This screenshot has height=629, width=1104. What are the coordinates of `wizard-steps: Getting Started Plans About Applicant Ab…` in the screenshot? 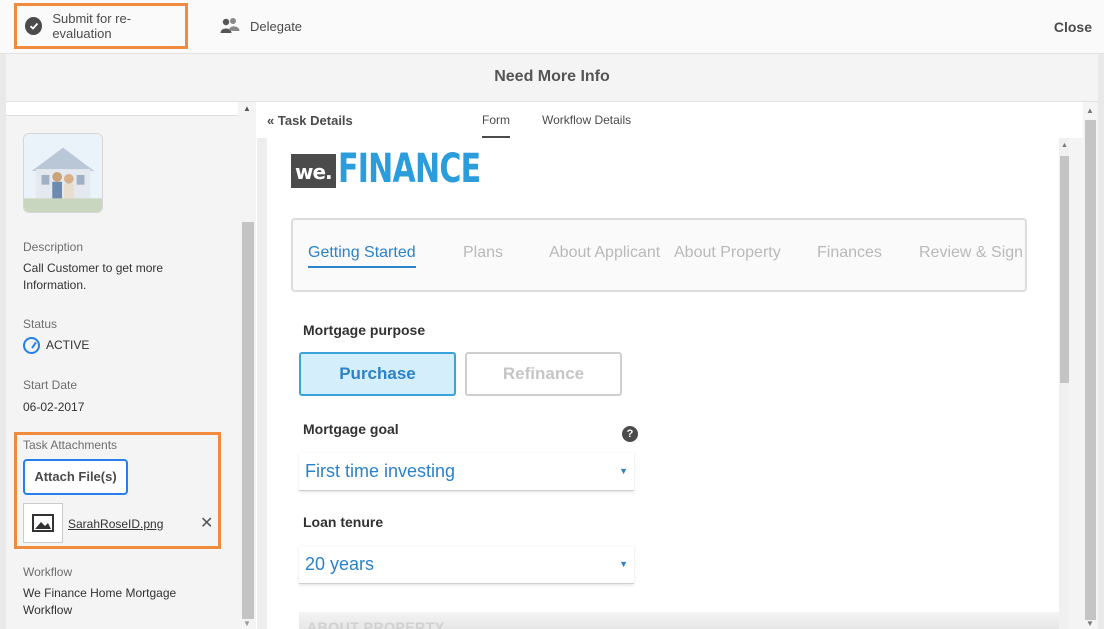 It's located at (659, 255).